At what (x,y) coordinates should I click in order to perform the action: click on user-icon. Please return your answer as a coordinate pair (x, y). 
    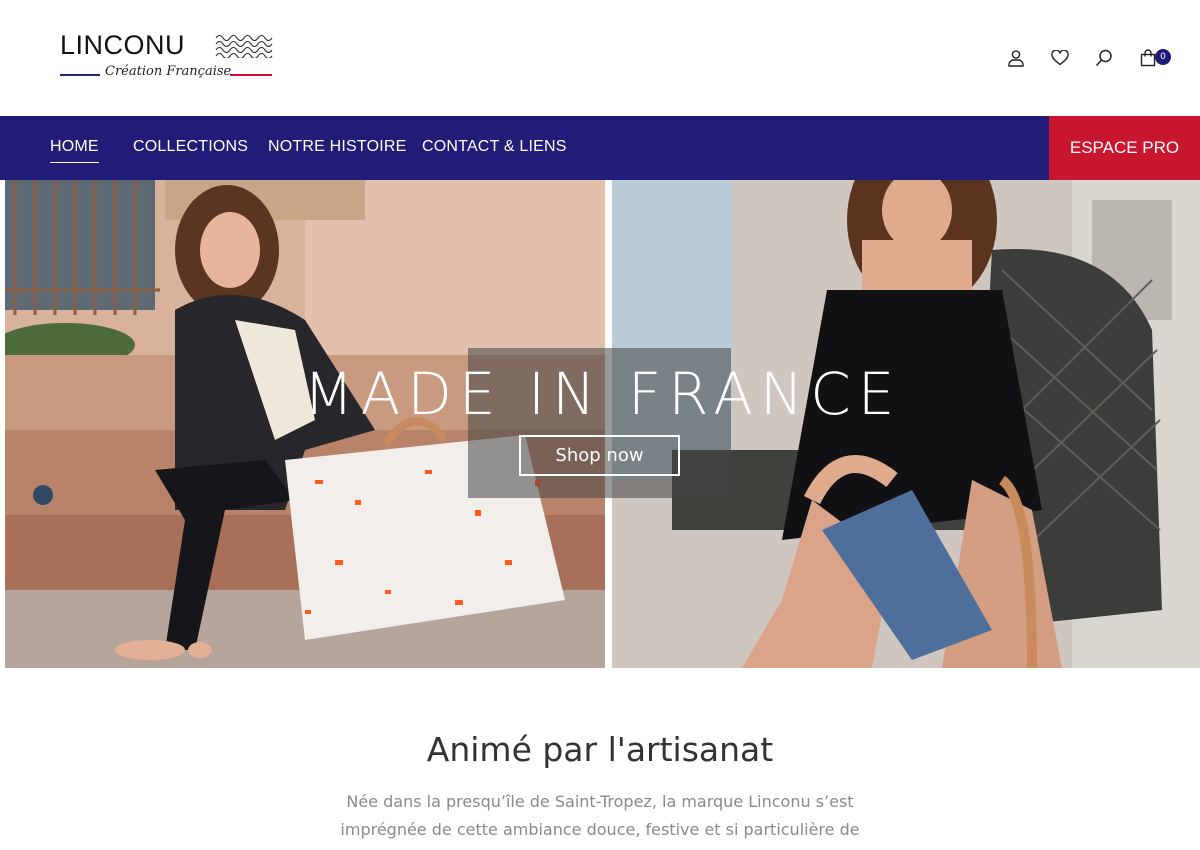
    Looking at the image, I should click on (1016, 58).